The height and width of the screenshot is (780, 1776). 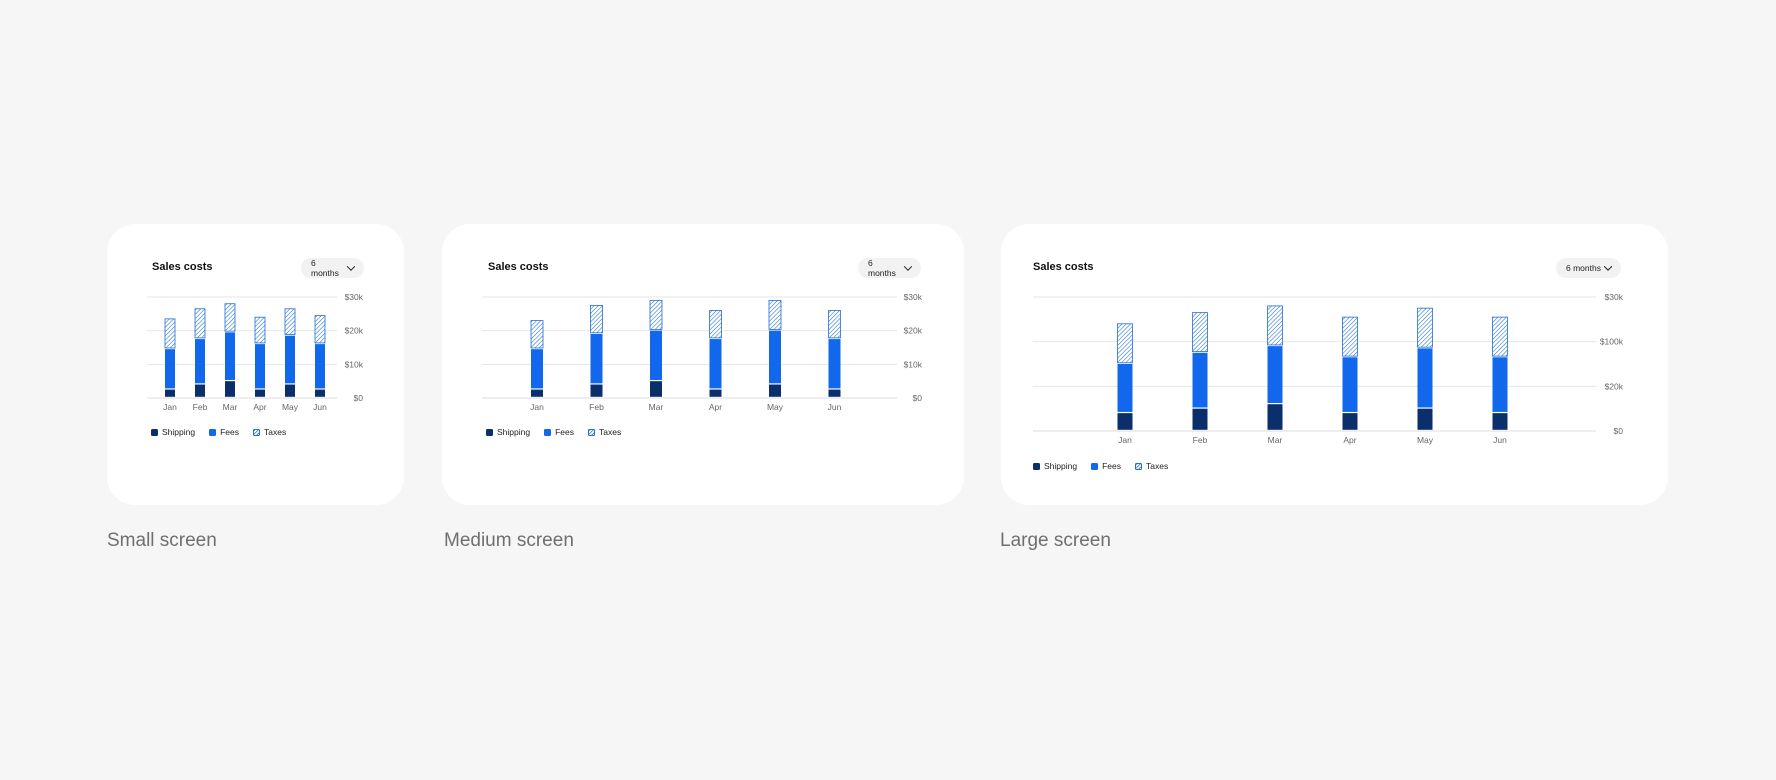 What do you see at coordinates (162, 540) in the screenshot?
I see `caption-small-screen: Small screen` at bounding box center [162, 540].